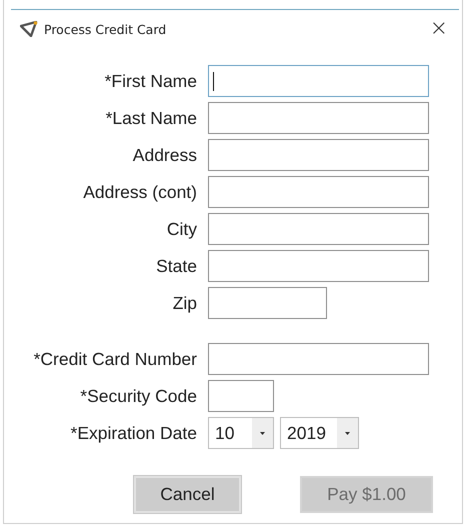 The width and height of the screenshot is (466, 528). What do you see at coordinates (150, 118) in the screenshot?
I see `field-label: *Last Name` at bounding box center [150, 118].